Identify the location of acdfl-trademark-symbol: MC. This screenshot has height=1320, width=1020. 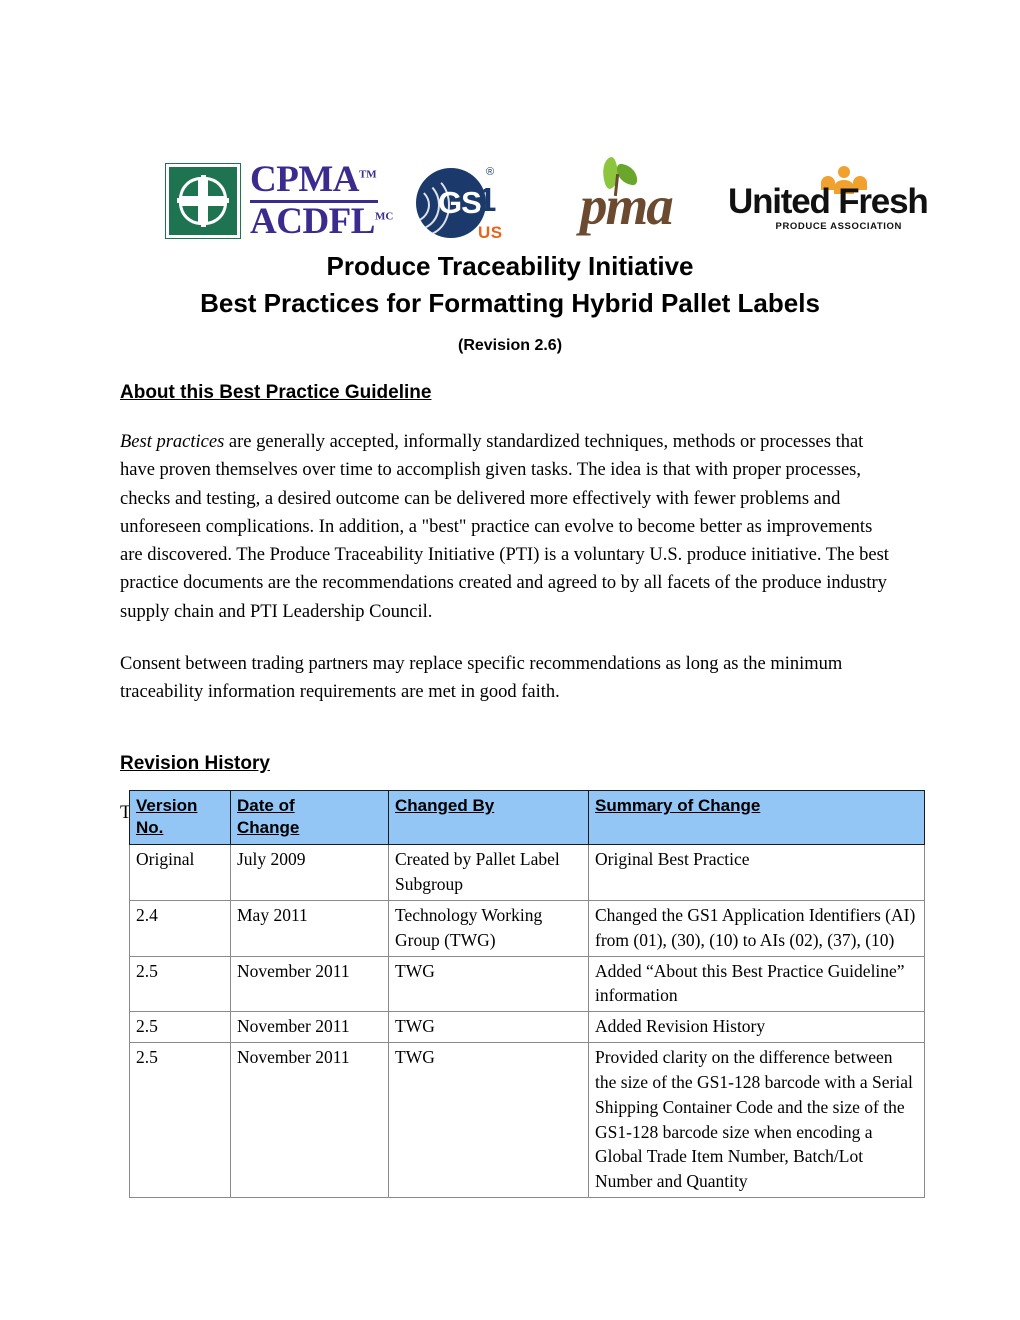
(384, 216).